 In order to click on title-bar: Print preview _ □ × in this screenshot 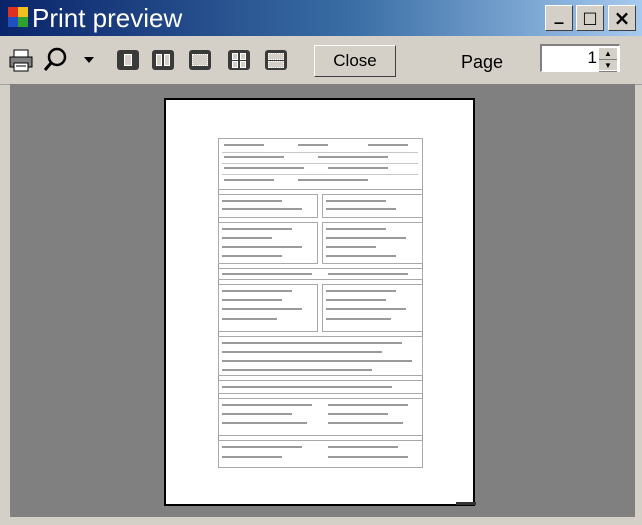, I will do `click(321, 18)`.